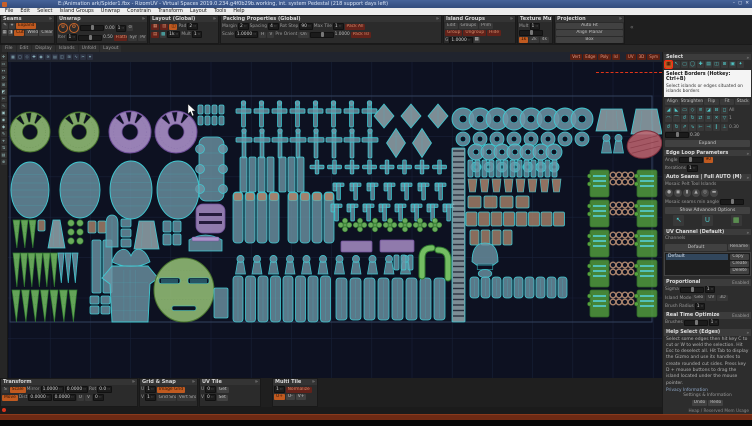  Describe the element at coordinates (19, 33) in the screenshot. I see `cut-button: Cut` at that location.